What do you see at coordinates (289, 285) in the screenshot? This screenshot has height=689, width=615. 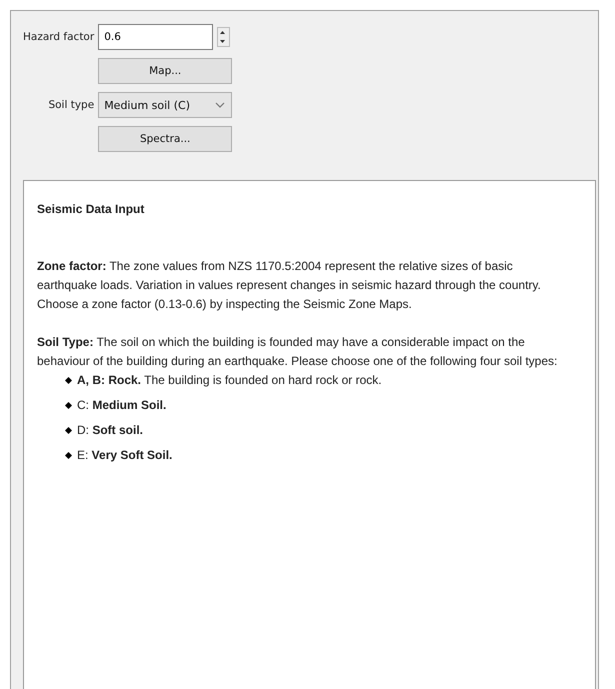 I see `help-paragraph: Zone factor: The zone values from NZS 1170.5:2004 represent the relative sizes of basic earthquake loads. Variation in values represent changes in seismic hazard through the country. Choose a zone factor (0.13-0.6) by inspecting the Seismic Zone Maps.` at bounding box center [289, 285].